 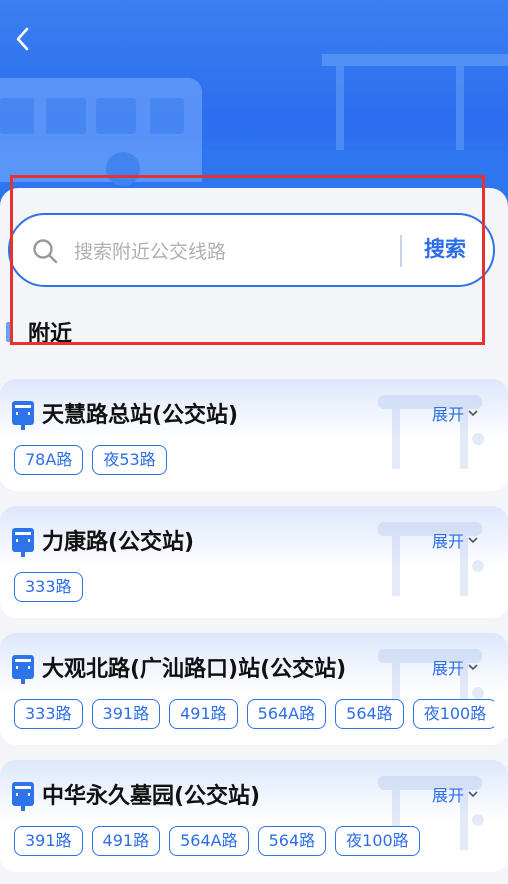 What do you see at coordinates (415, 60) in the screenshot?
I see `bus-shelter-illustration` at bounding box center [415, 60].